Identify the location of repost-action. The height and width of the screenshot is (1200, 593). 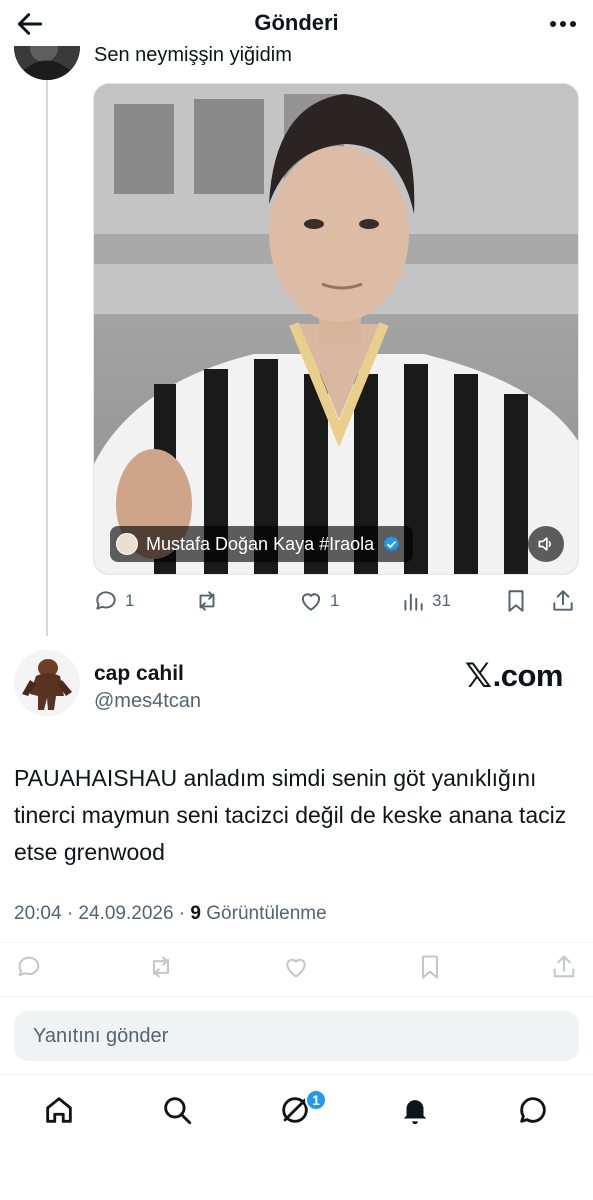
(210, 601).